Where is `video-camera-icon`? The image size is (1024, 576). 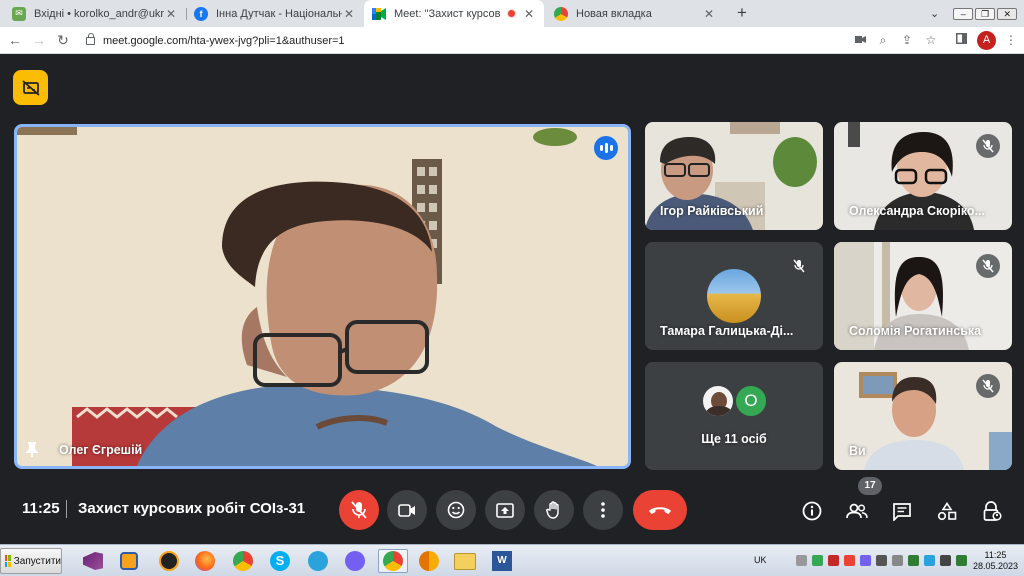 video-camera-icon is located at coordinates (406, 510).